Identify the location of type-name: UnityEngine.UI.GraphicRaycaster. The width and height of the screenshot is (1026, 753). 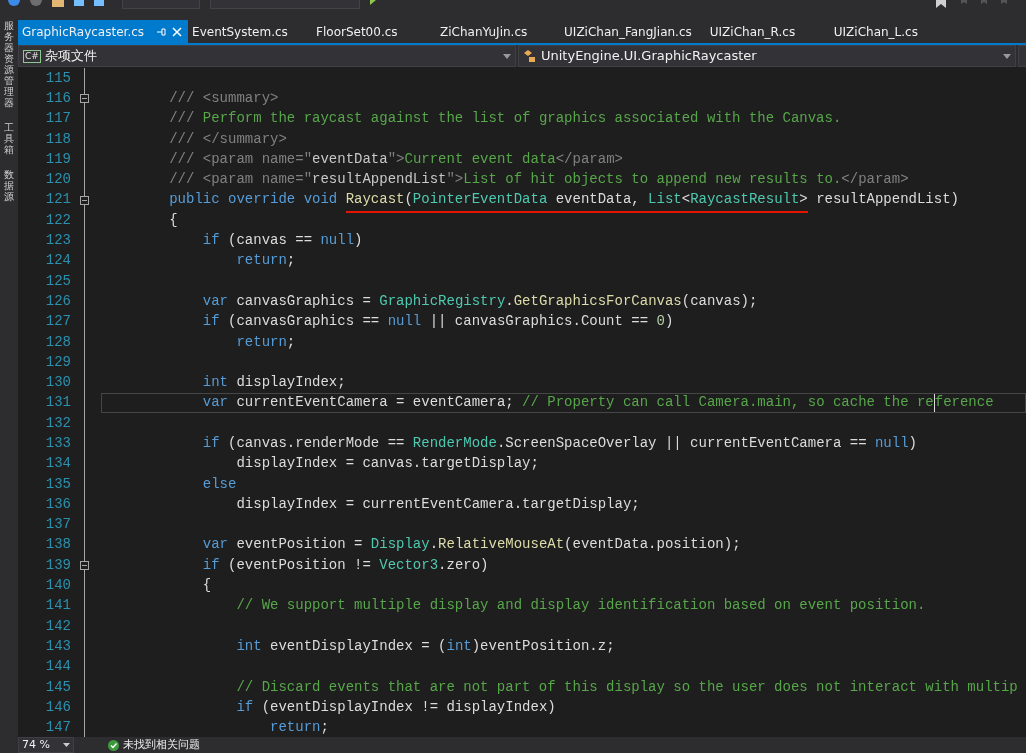
(649, 56).